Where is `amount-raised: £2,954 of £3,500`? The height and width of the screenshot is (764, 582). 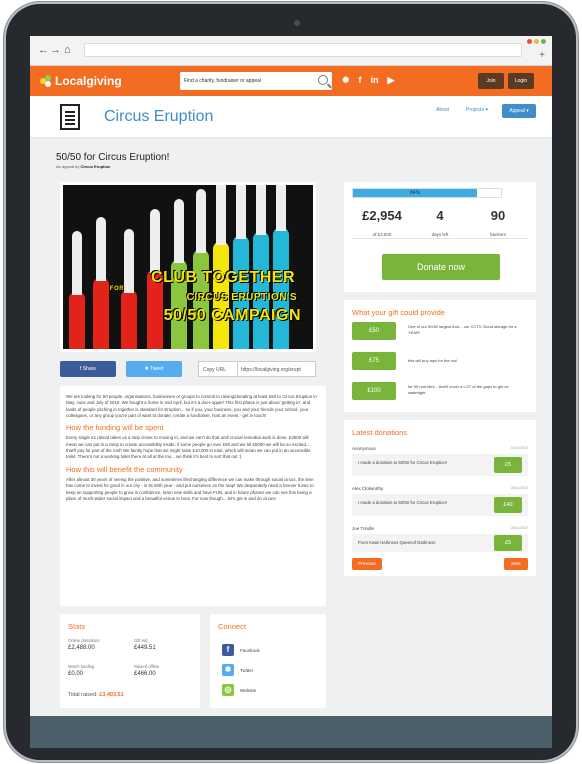
amount-raised: £2,954 of £3,500 is located at coordinates (382, 222).